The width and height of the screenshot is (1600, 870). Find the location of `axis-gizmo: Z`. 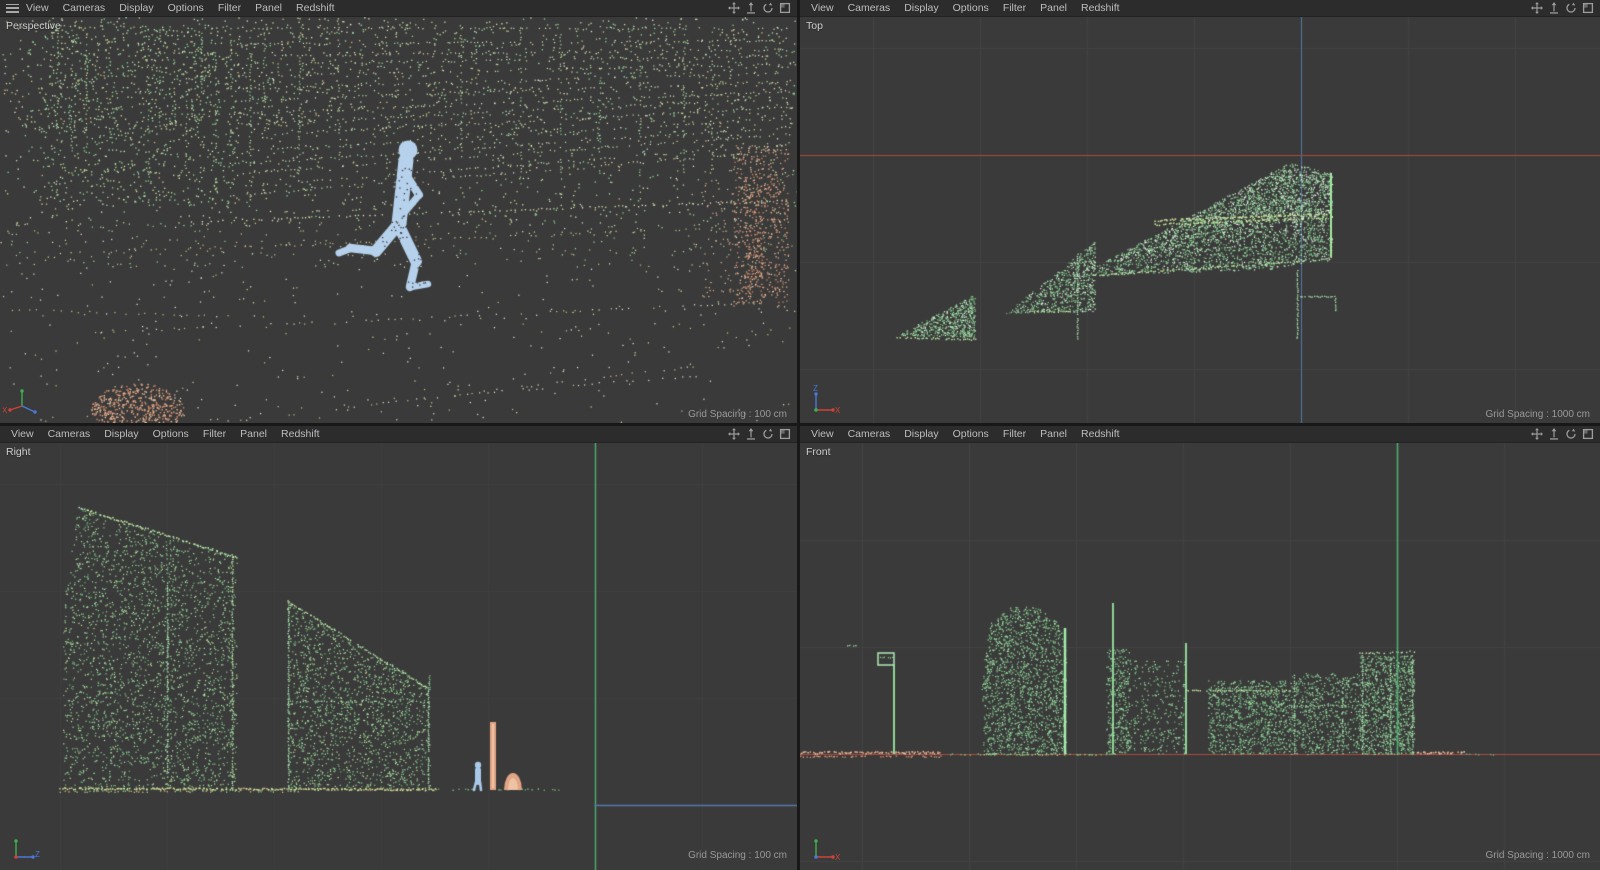

axis-gizmo: Z is located at coordinates (27, 849).